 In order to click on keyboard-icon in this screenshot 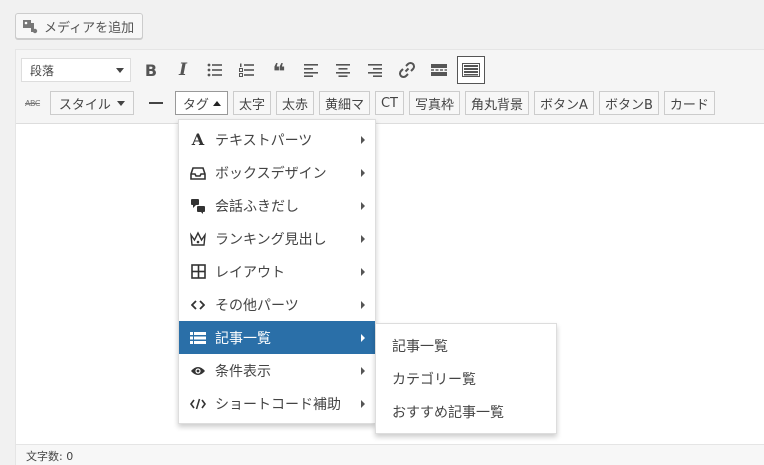, I will do `click(471, 70)`.